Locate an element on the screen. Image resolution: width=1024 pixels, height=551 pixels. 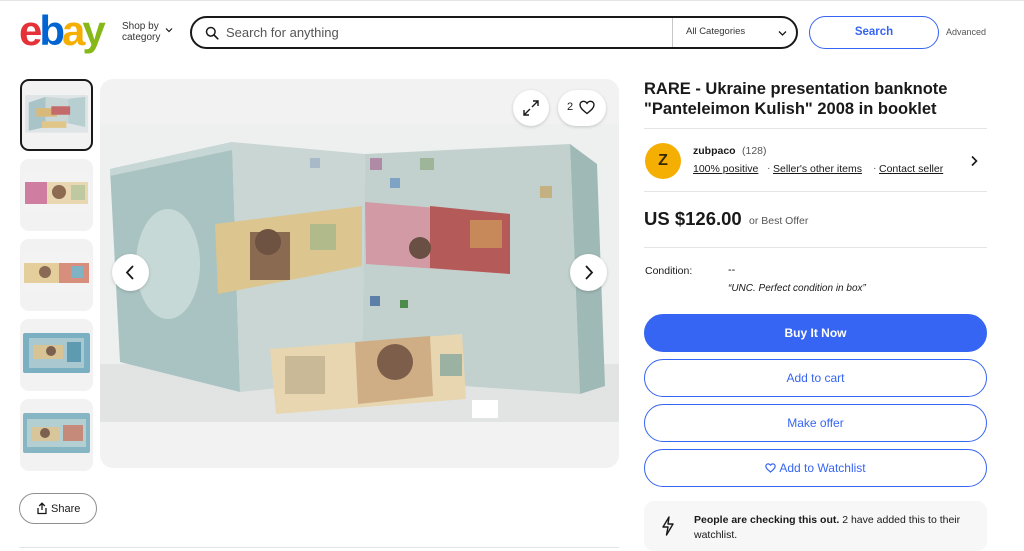
add-to-watchlist-label: Add to Watchlist is located at coordinates (822, 468).